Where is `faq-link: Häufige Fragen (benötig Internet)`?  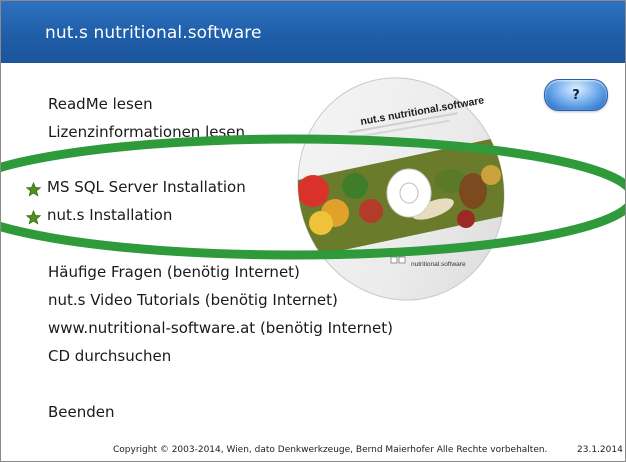
faq-link: Häufige Fragen (benötig Internet) is located at coordinates (174, 272).